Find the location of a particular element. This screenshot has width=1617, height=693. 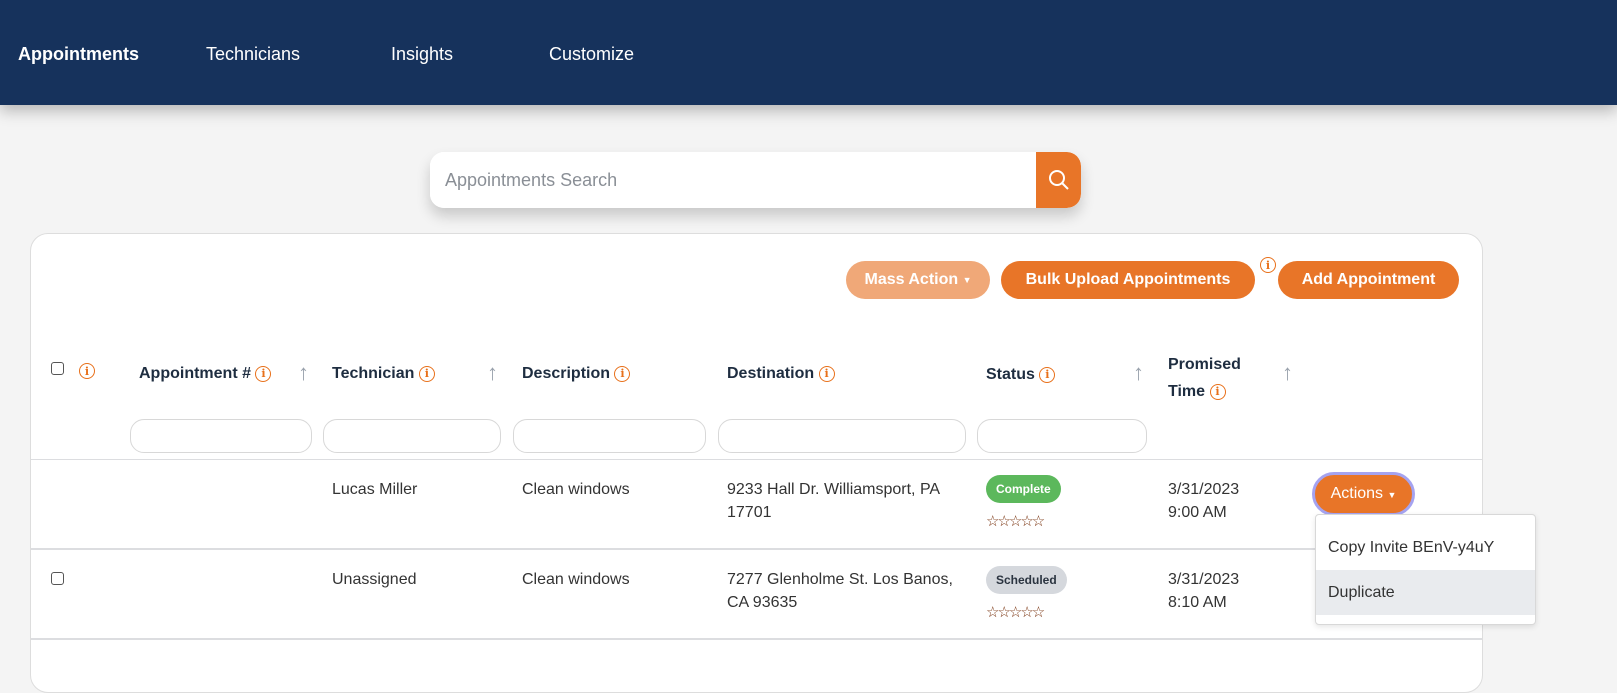

status-badge: Scheduled is located at coordinates (1026, 580).